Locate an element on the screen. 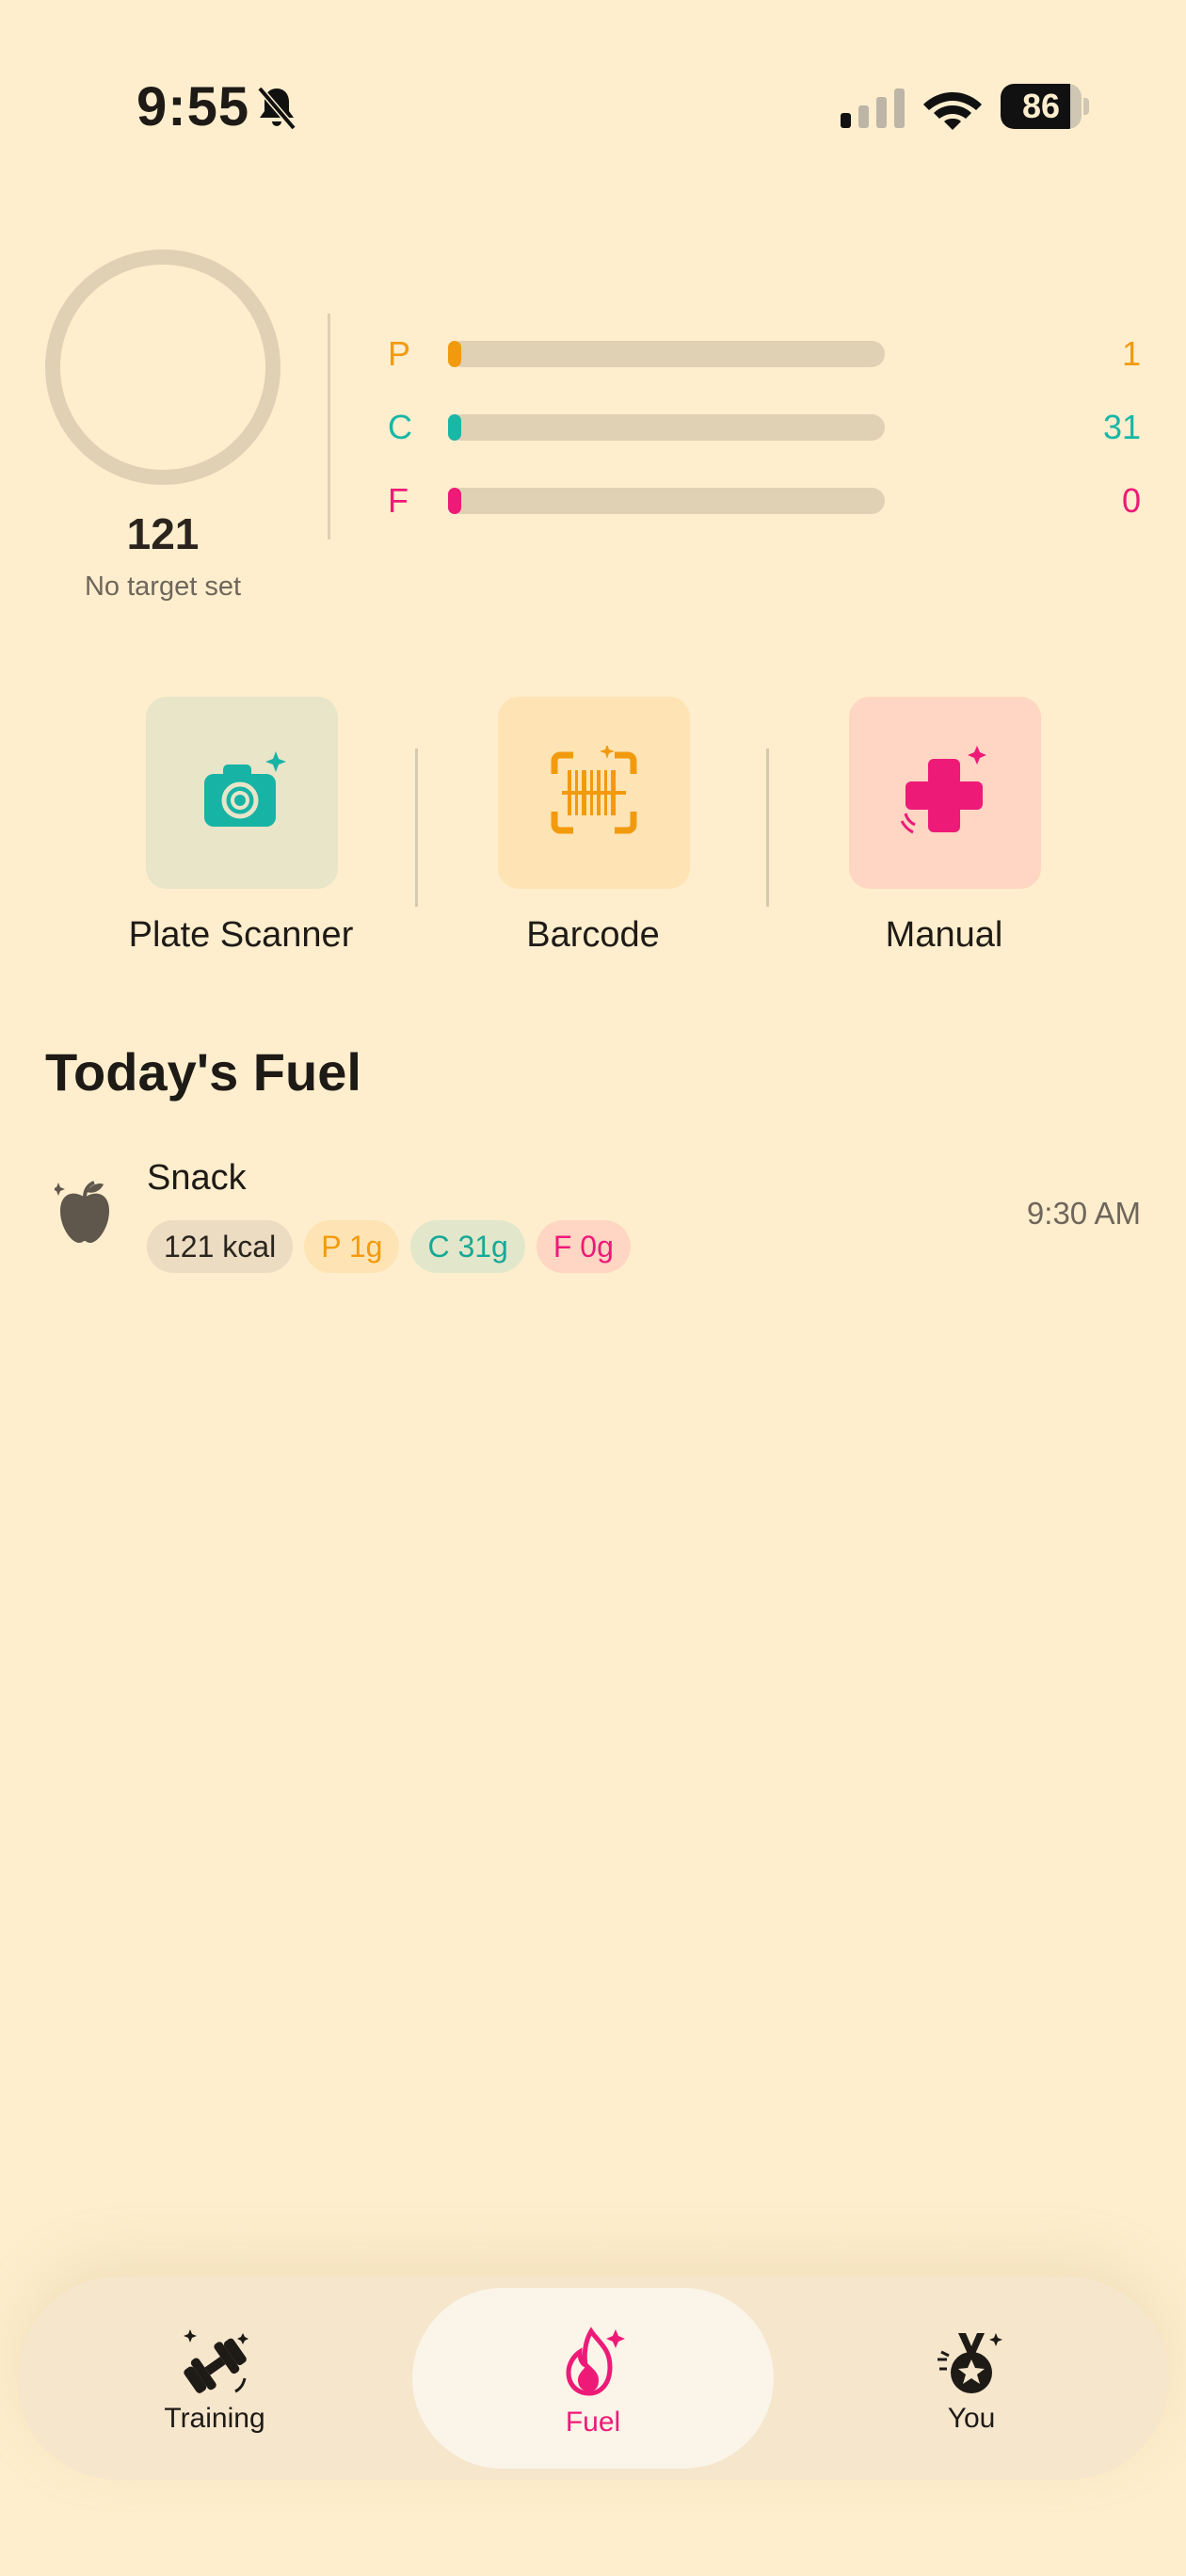  plate-scanner-tile is located at coordinates (242, 793).